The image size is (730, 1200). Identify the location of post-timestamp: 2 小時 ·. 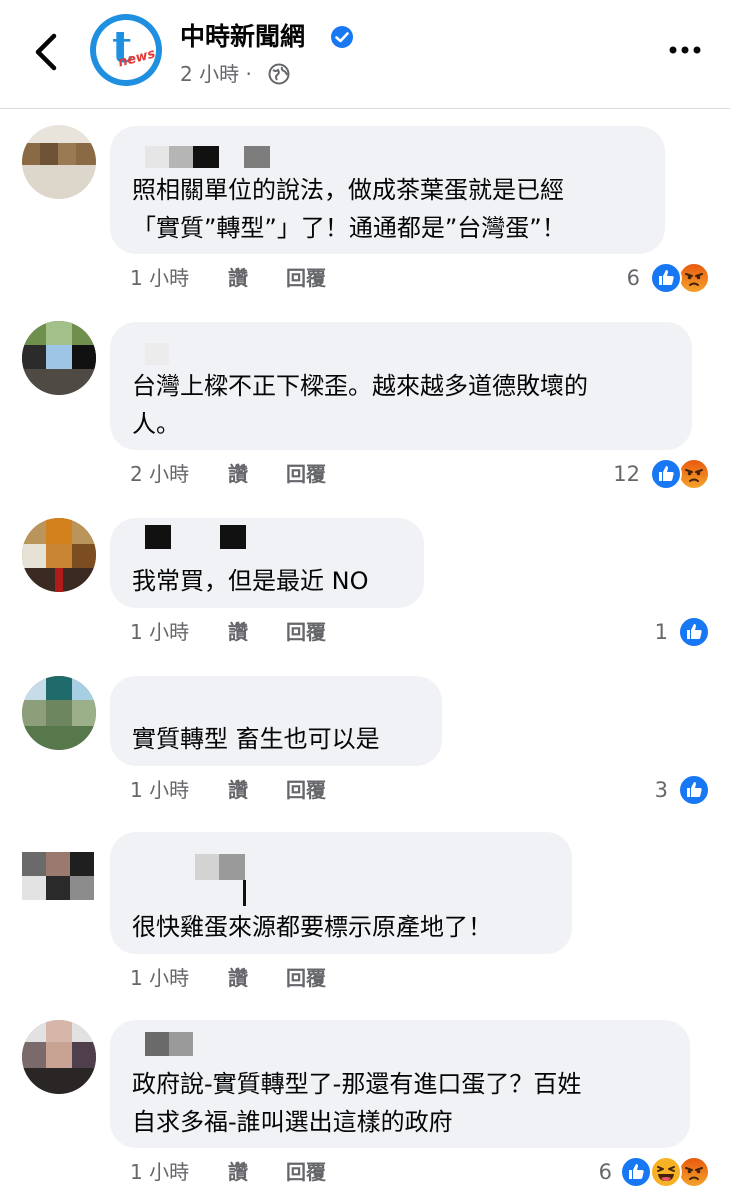
(216, 74).